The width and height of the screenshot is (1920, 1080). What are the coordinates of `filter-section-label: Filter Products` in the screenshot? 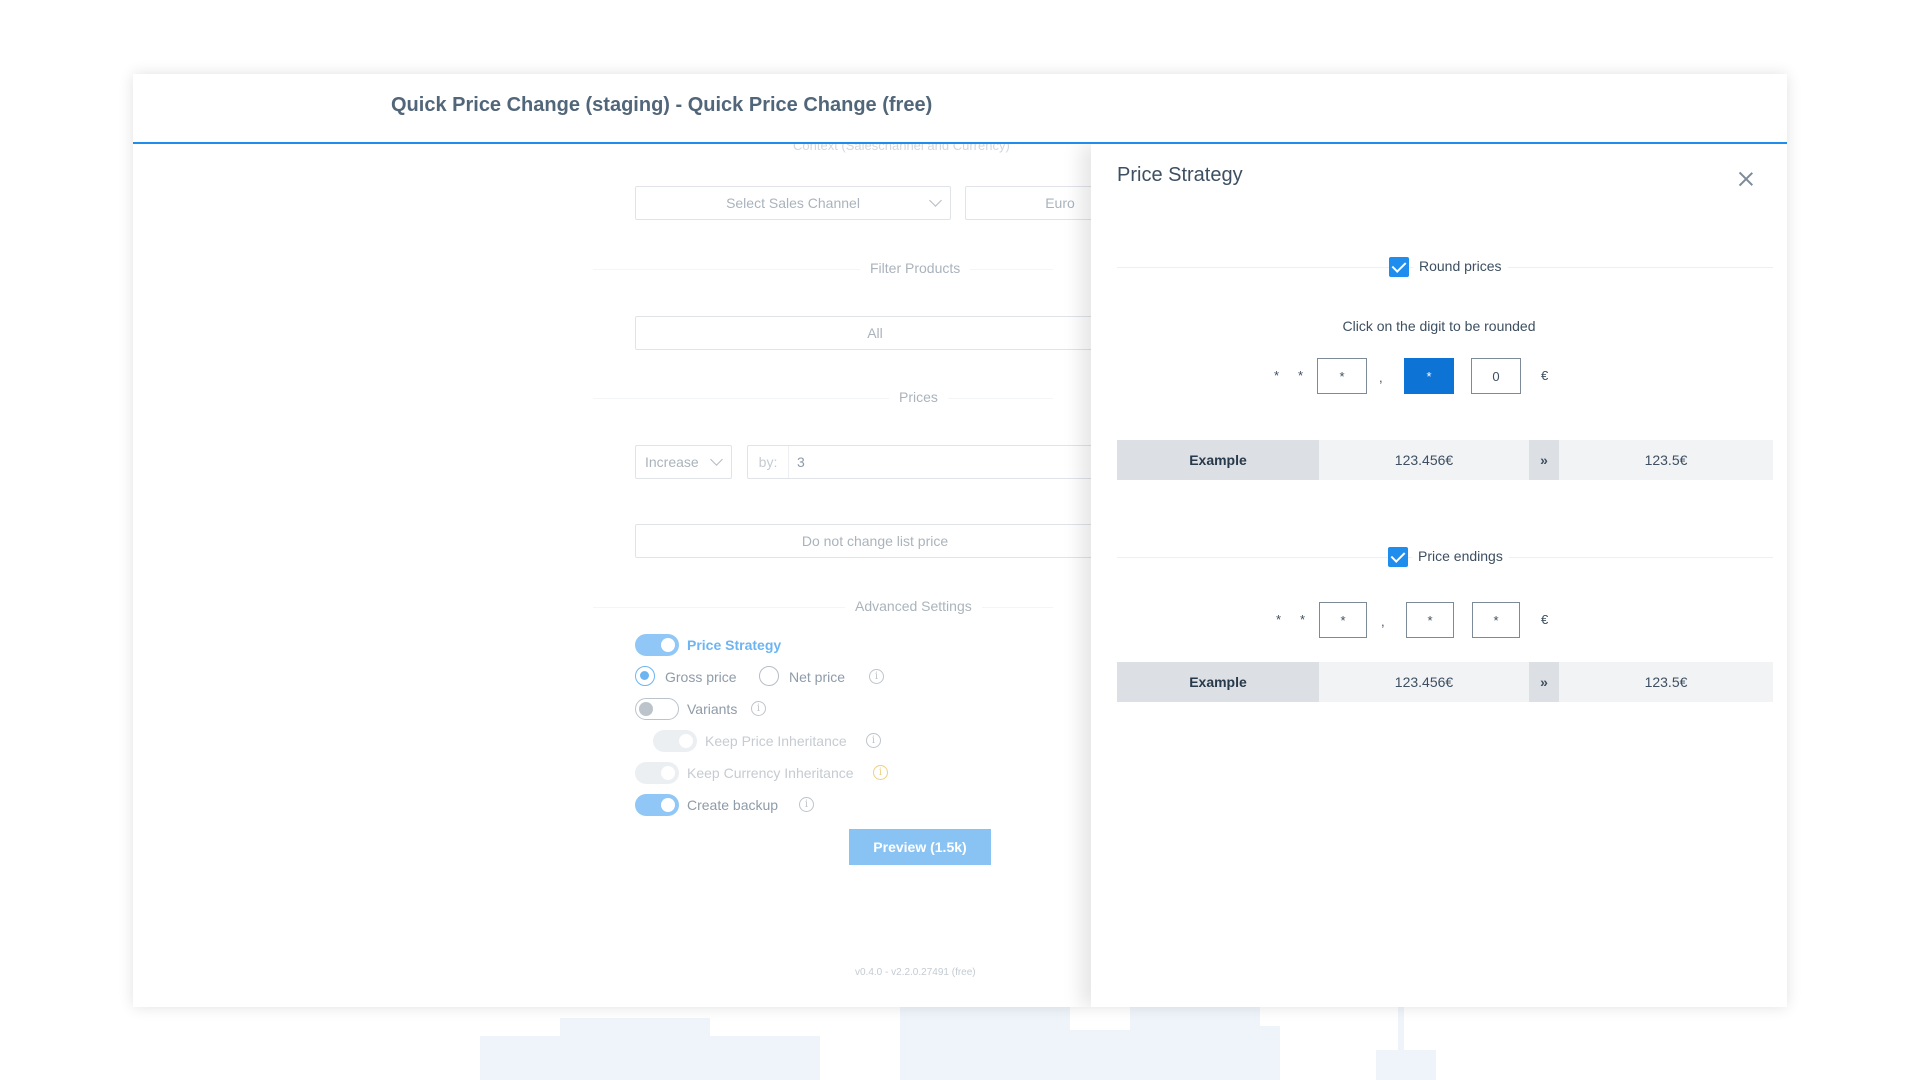 It's located at (915, 268).